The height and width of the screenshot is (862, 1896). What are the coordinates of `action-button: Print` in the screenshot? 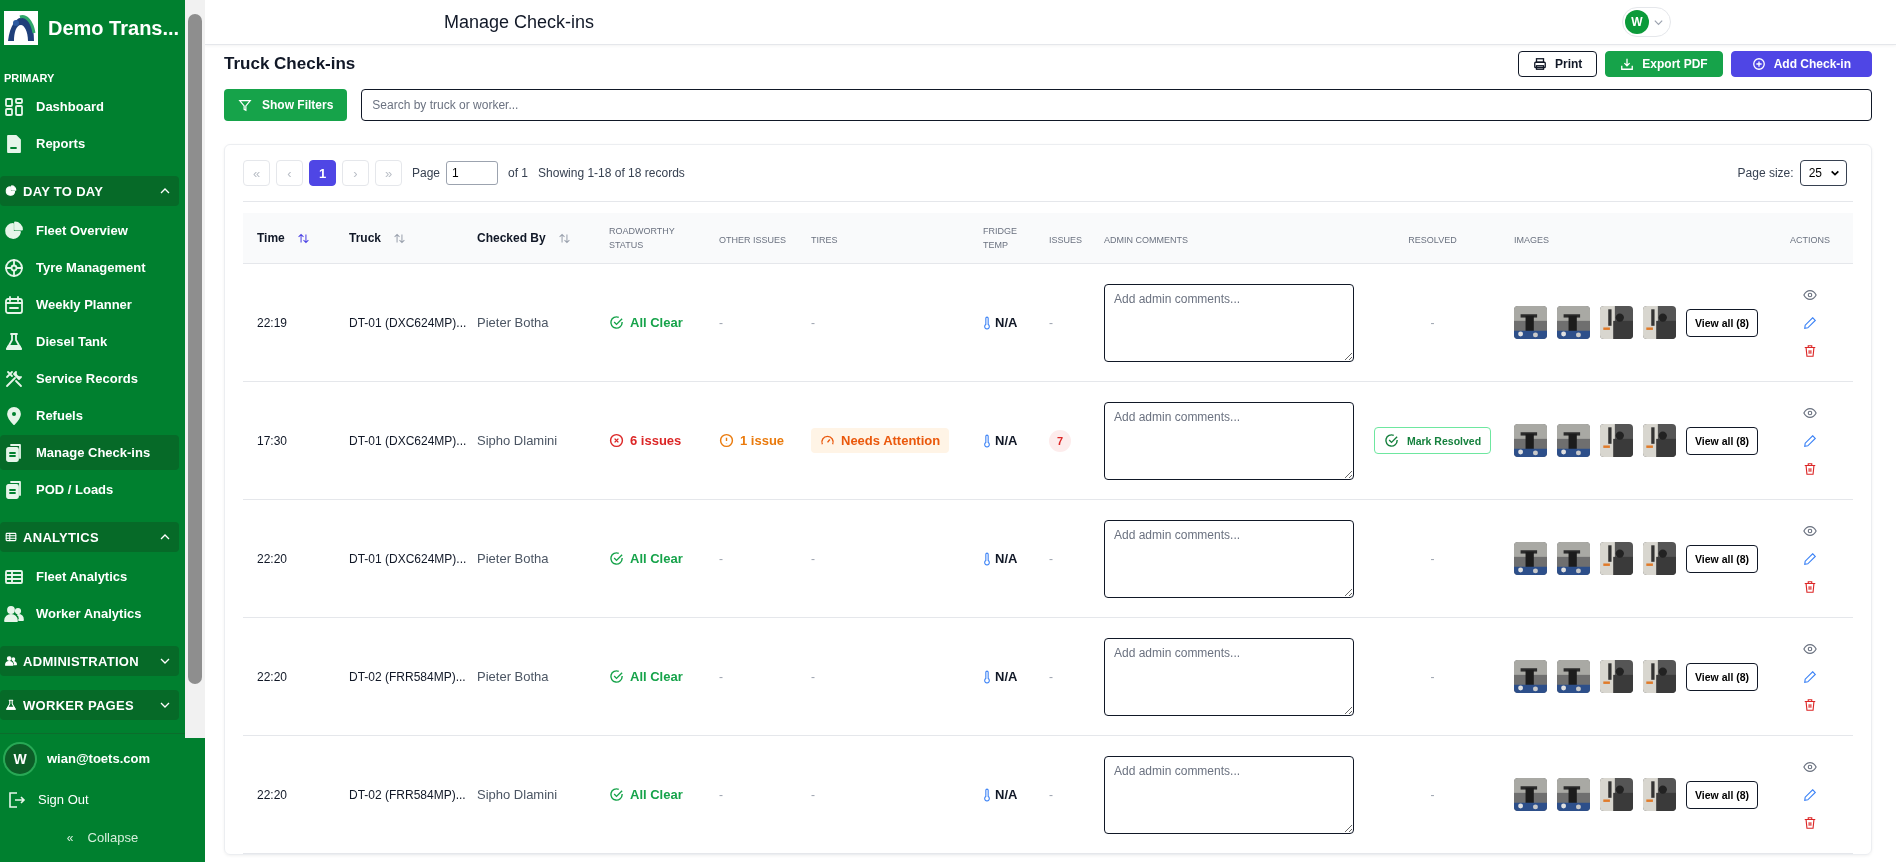 It's located at (1557, 64).